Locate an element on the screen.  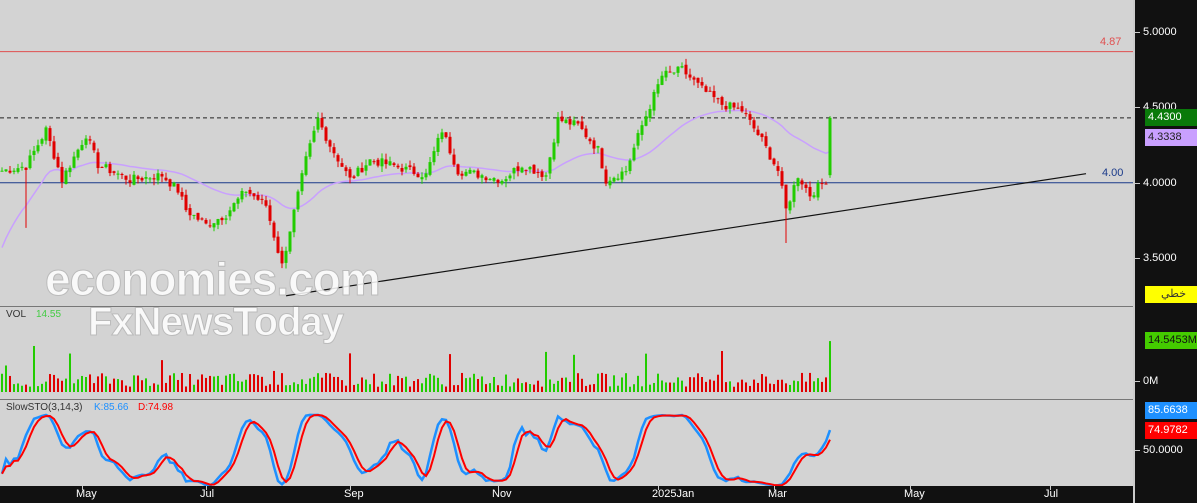
tick-3-5: 3.5000 is located at coordinates (1156, 258).